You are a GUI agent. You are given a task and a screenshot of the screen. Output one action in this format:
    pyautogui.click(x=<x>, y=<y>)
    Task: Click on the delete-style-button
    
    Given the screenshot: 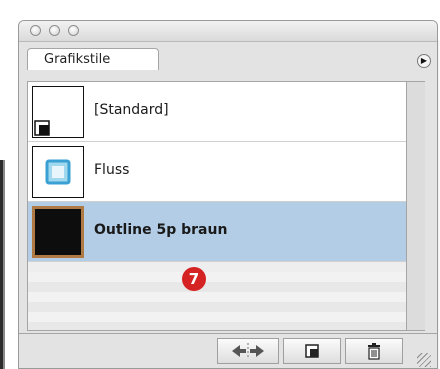 What is the action you would take?
    pyautogui.click(x=374, y=351)
    